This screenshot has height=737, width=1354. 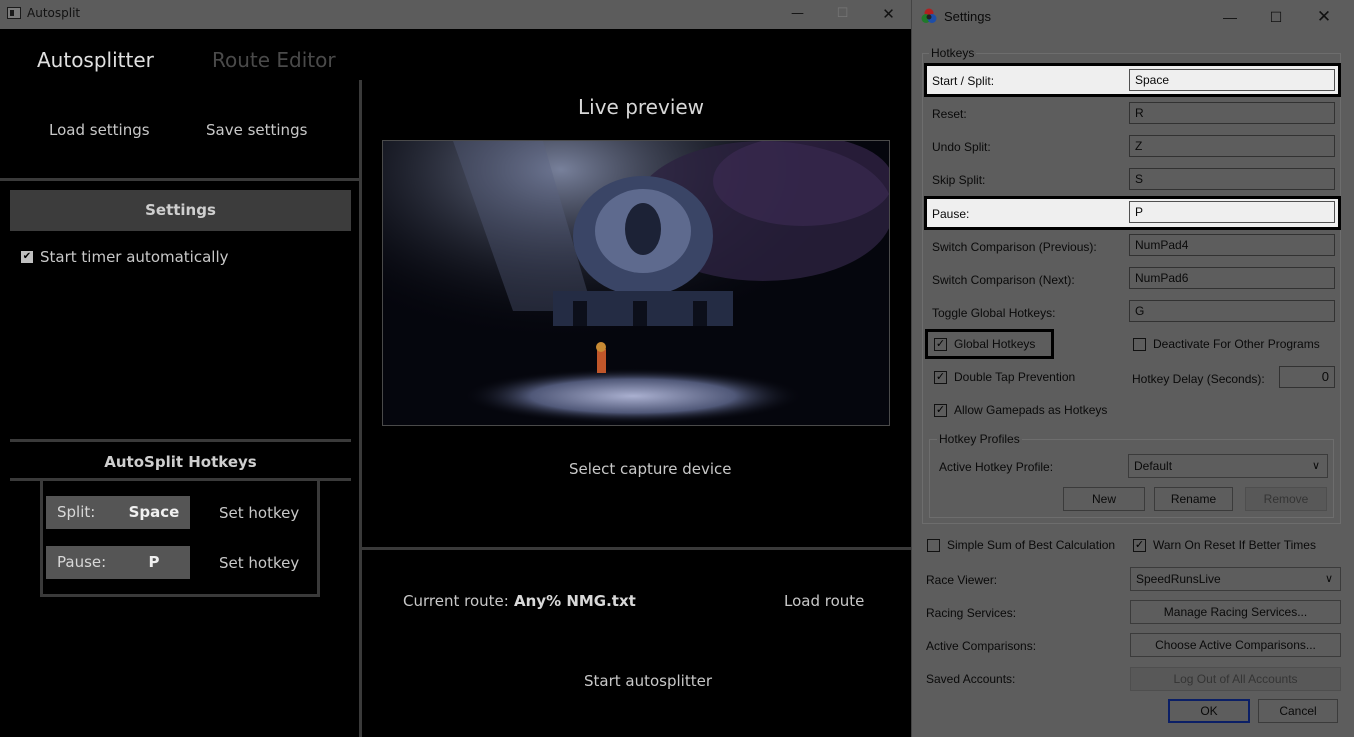 I want to click on live-preview-title: Live preview, so click(x=641, y=107).